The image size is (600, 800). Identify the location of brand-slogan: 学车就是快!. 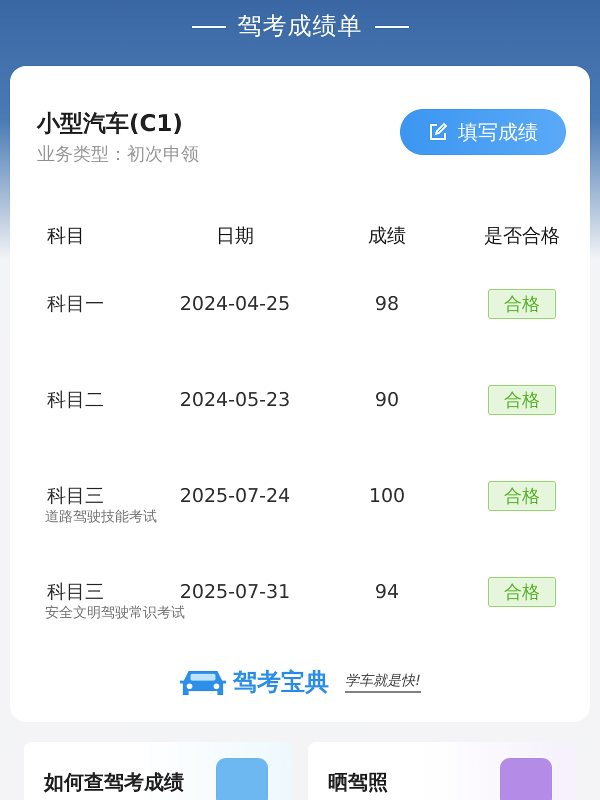
(383, 682).